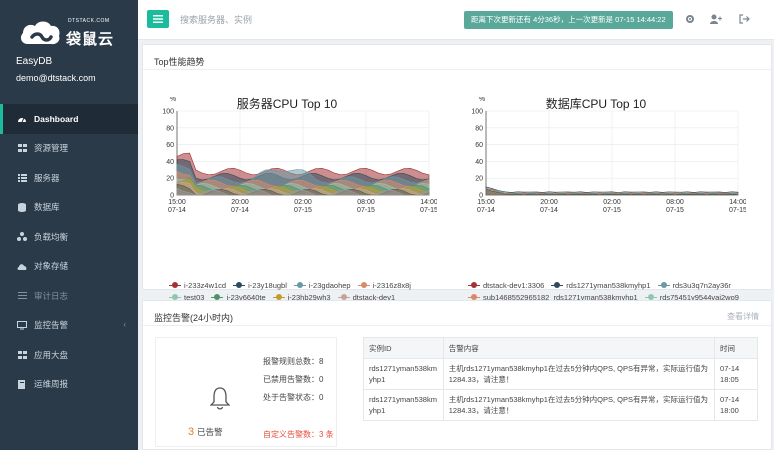 The height and width of the screenshot is (450, 774). I want to click on sidebar-item-label: 审计日志, so click(51, 295).